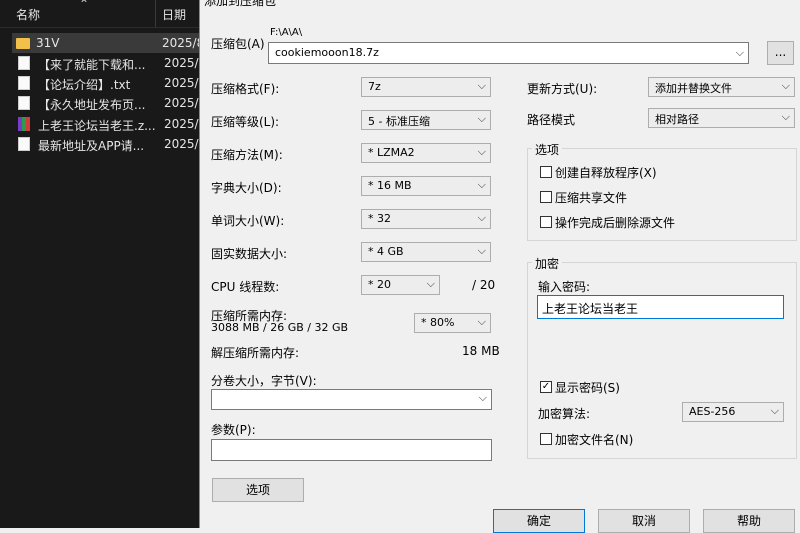  What do you see at coordinates (426, 87) in the screenshot?
I see `format-select: 7z ⌵` at bounding box center [426, 87].